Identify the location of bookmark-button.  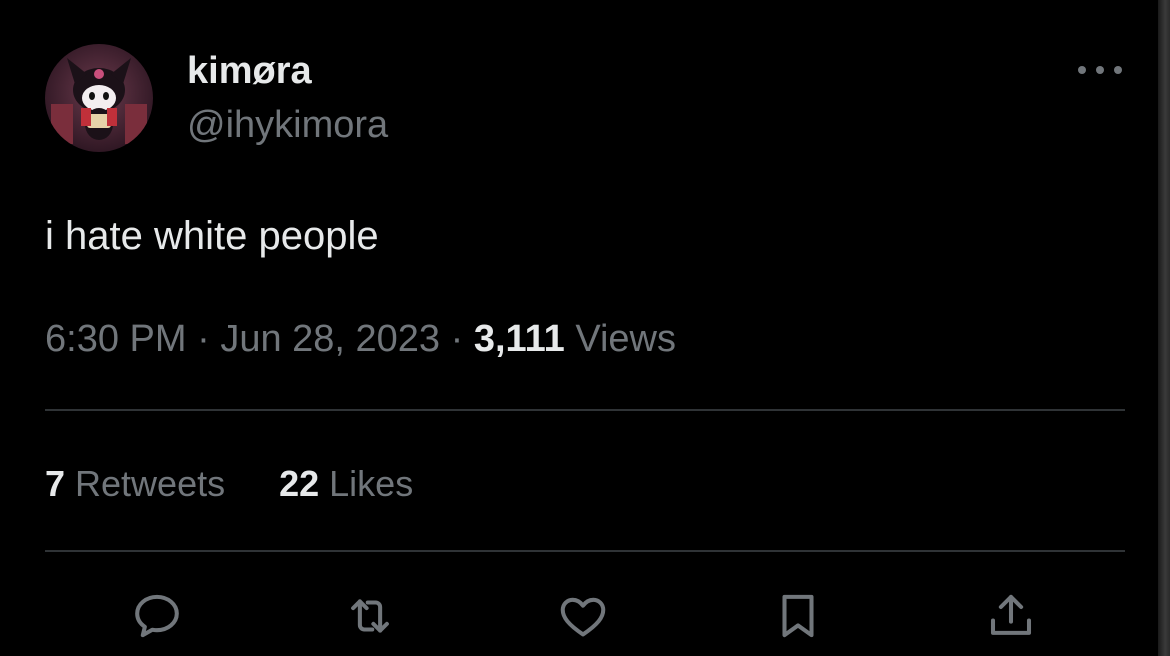
(798, 616).